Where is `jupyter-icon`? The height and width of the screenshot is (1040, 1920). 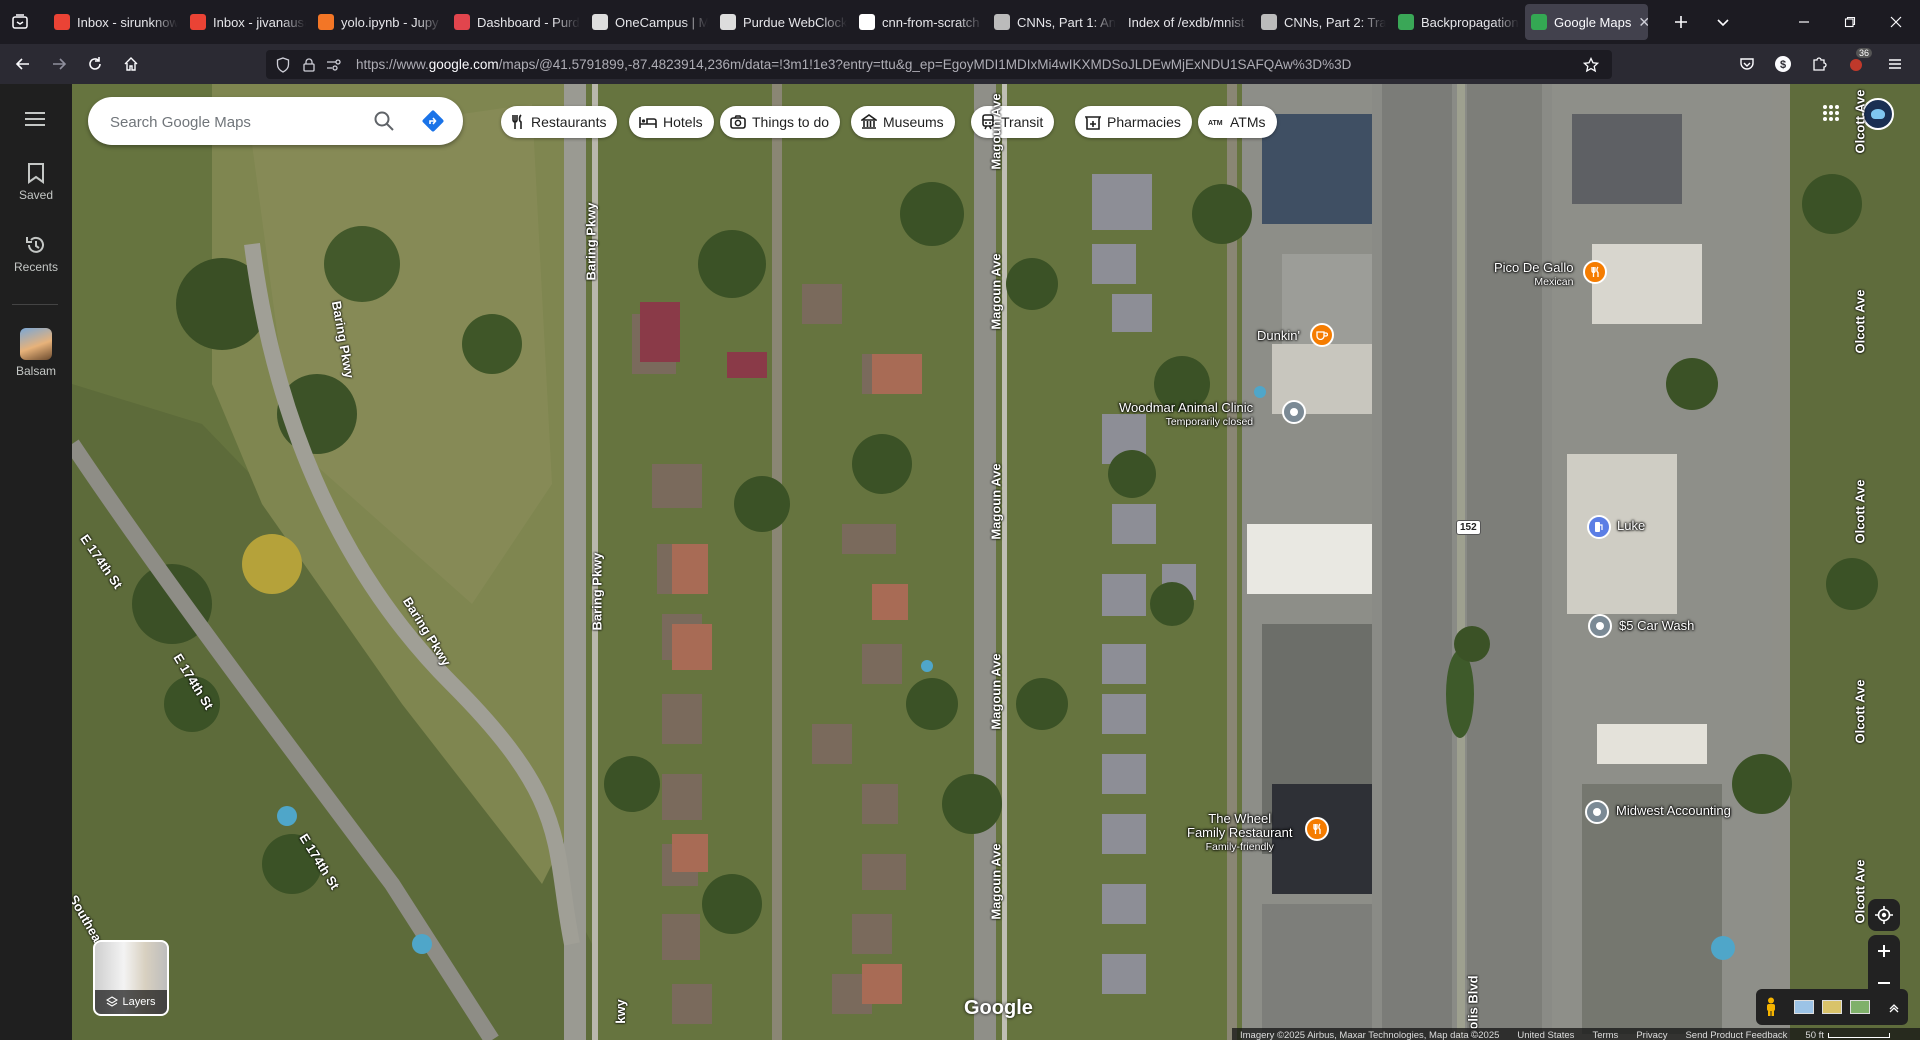
jupyter-icon is located at coordinates (326, 22).